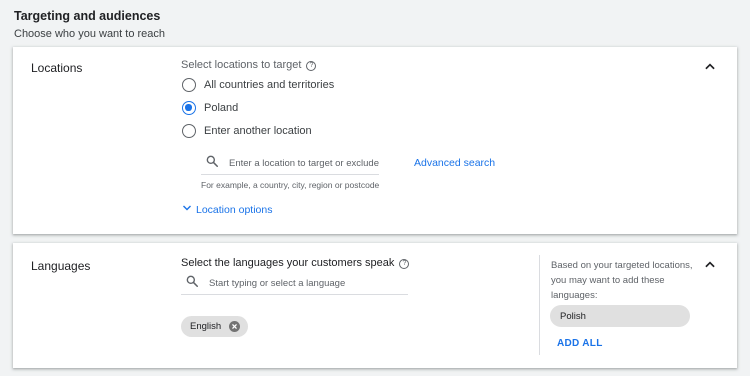 The image size is (750, 376). Describe the element at coordinates (620, 316) in the screenshot. I see `suggested-language-chip: Polish` at that location.